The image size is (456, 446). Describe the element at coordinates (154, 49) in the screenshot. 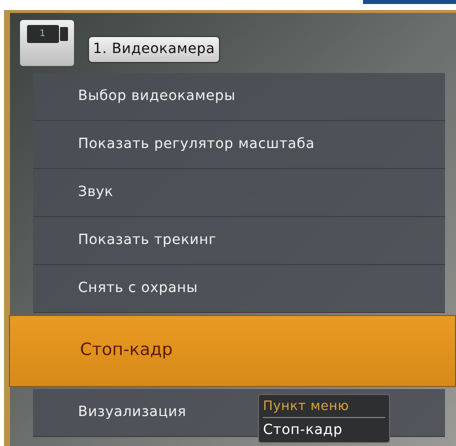

I see `camera-label: 1. Видеокамера` at that location.